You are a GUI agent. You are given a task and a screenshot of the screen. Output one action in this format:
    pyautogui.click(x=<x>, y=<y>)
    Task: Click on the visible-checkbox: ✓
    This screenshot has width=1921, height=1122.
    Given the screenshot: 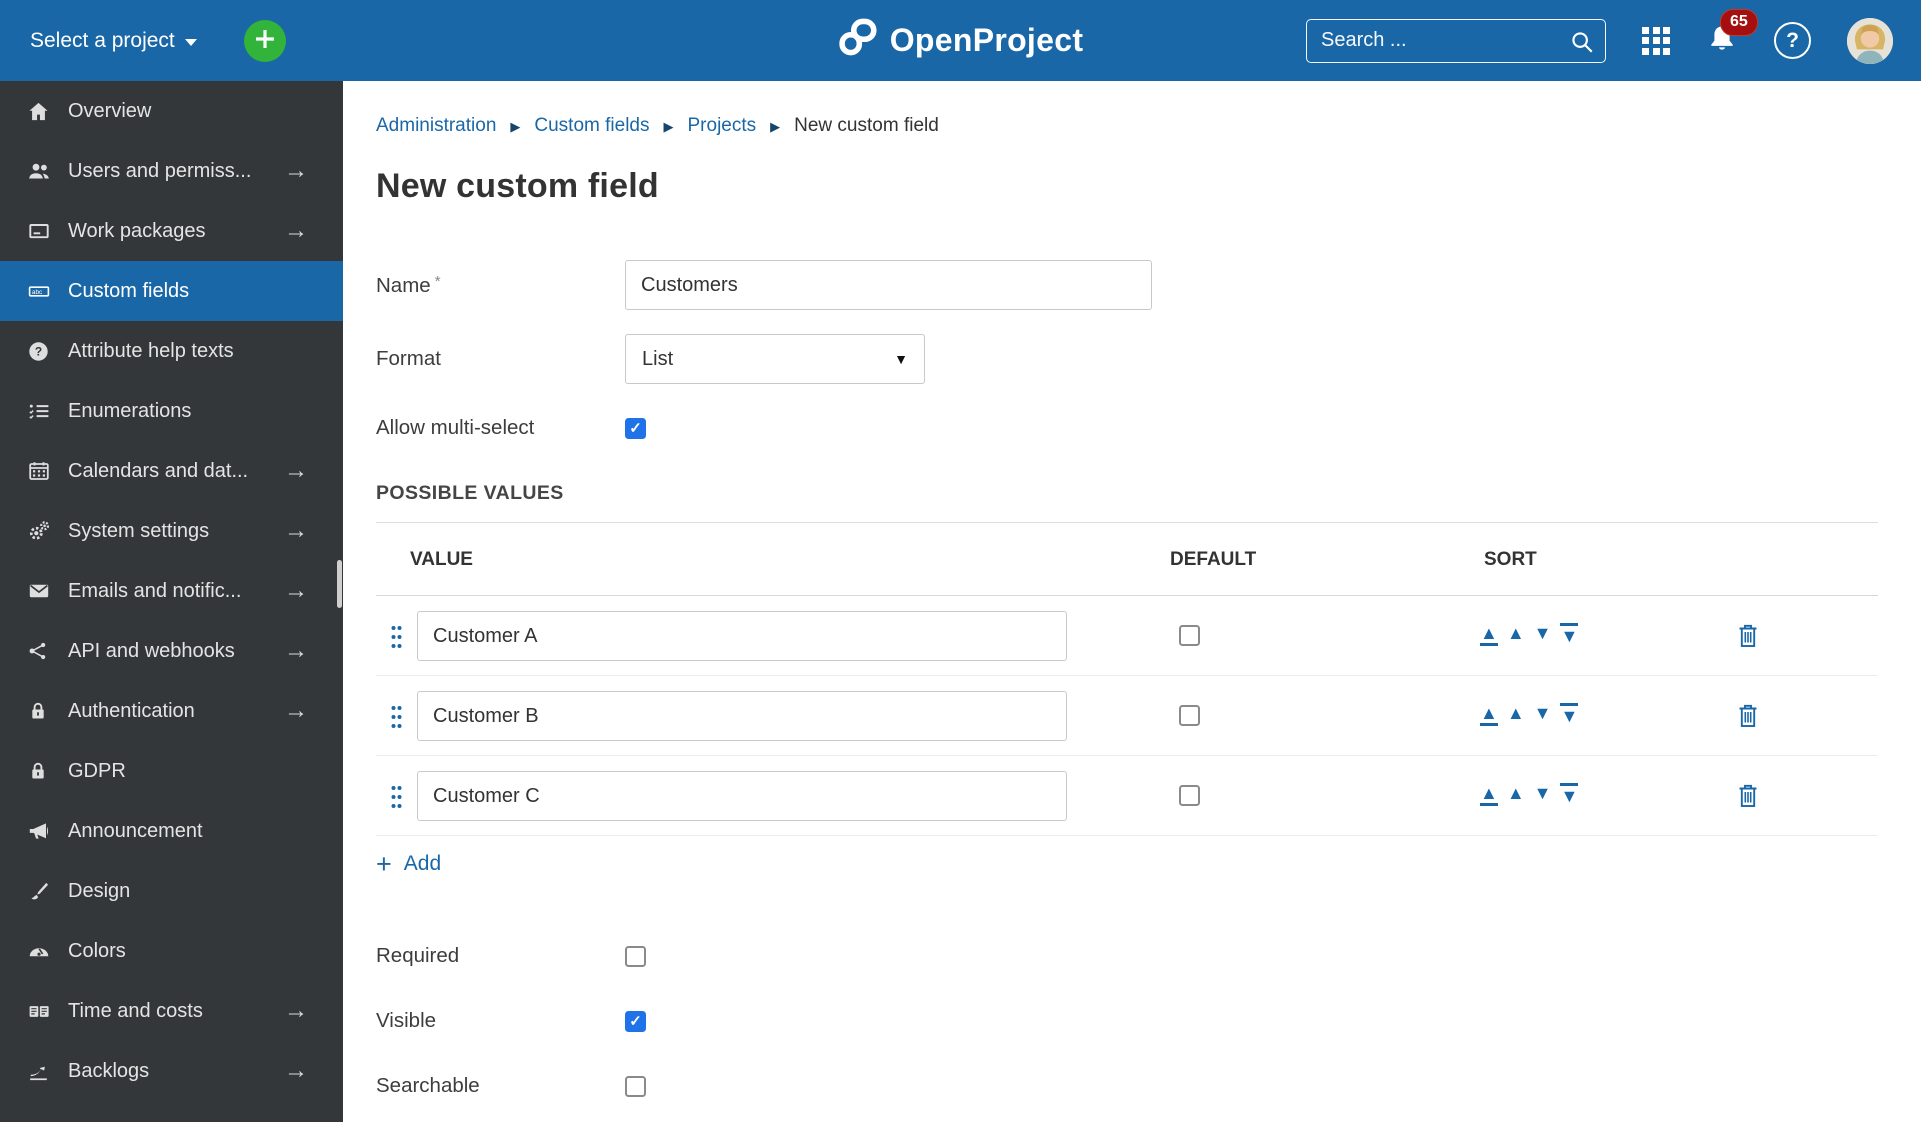 What is the action you would take?
    pyautogui.click(x=635, y=1021)
    